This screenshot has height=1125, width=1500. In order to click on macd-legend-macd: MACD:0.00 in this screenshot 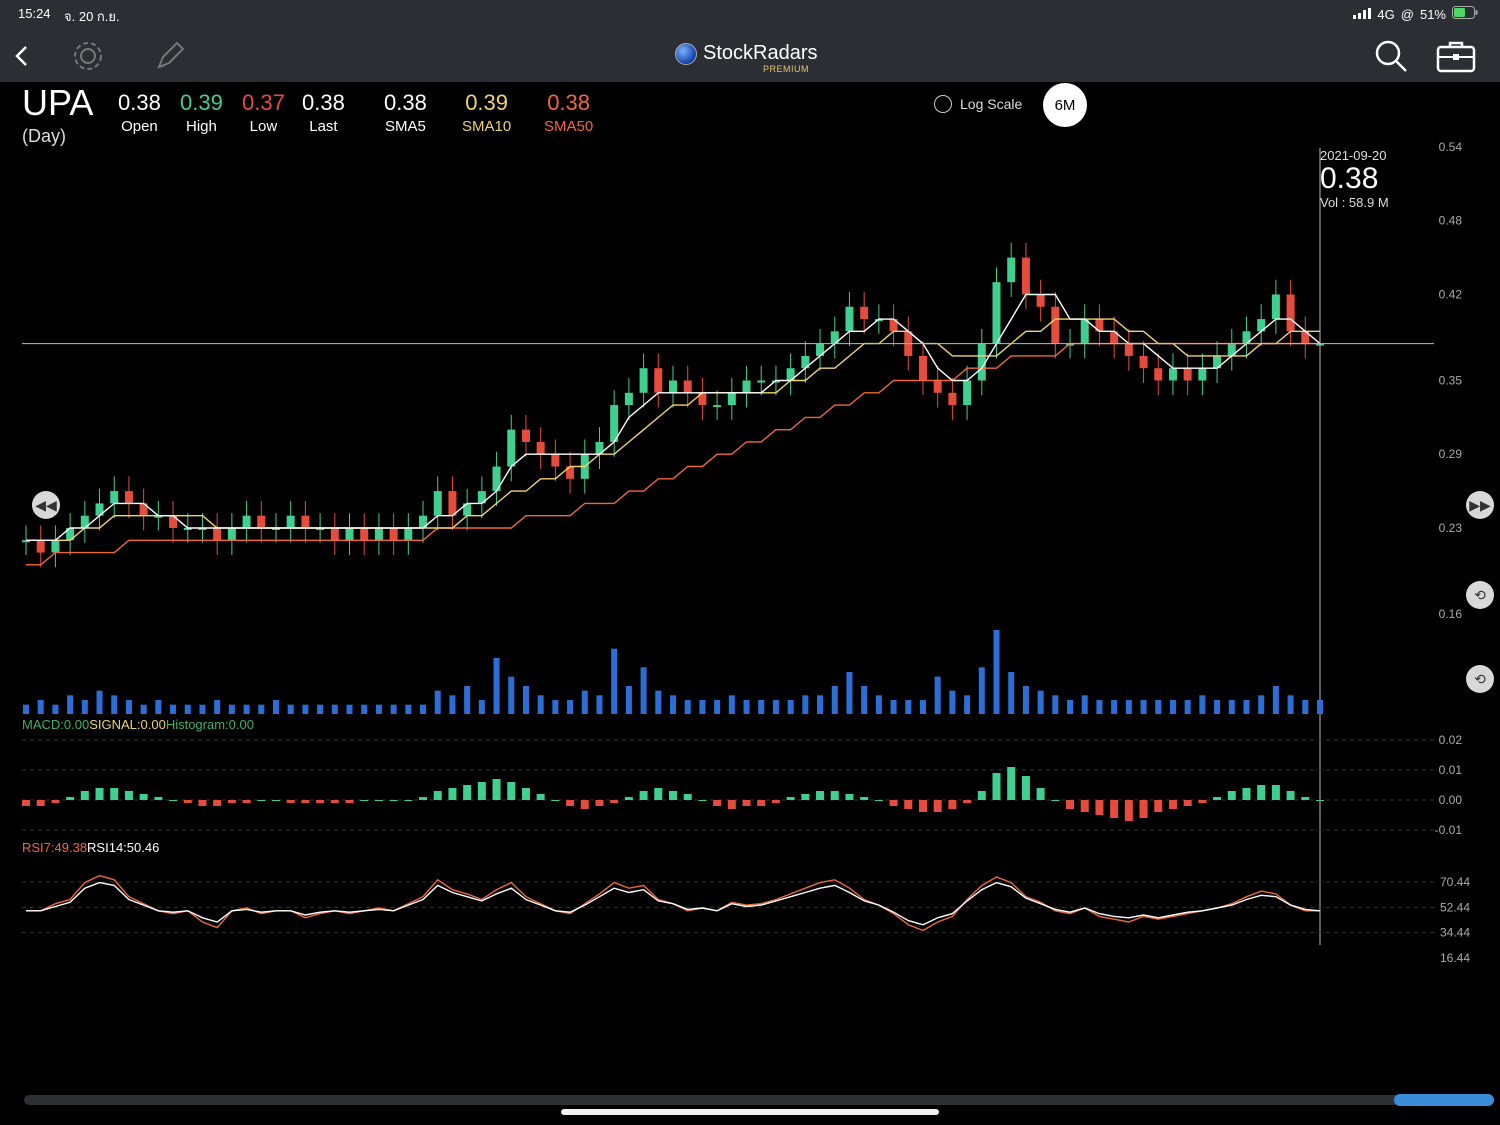, I will do `click(56, 724)`.